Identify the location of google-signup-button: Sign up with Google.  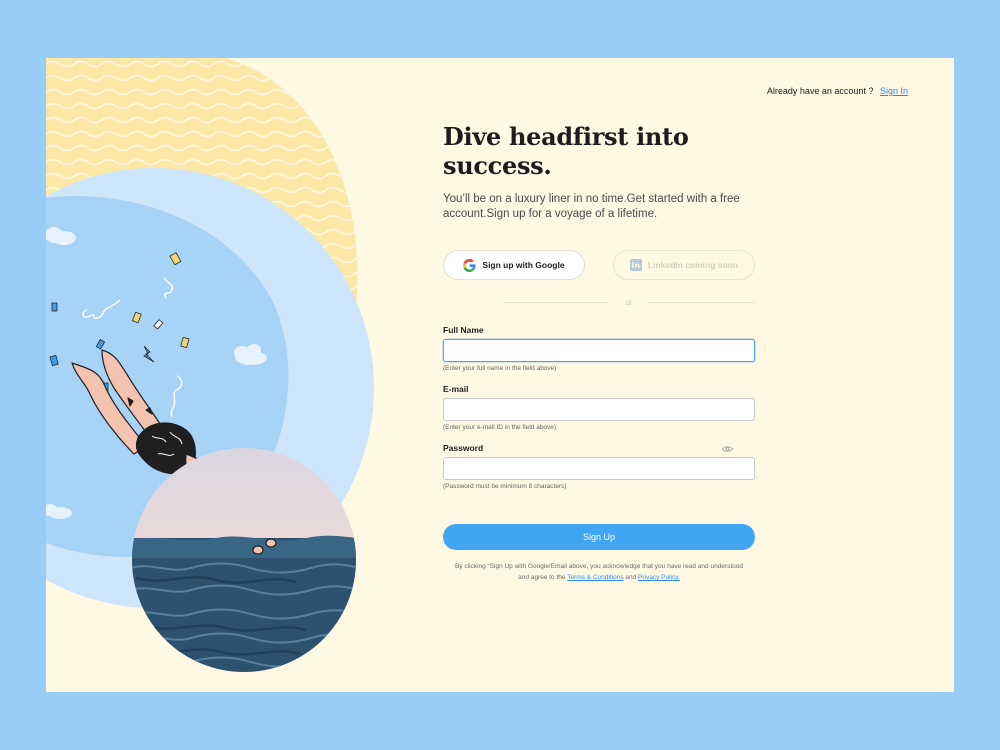
(514, 265).